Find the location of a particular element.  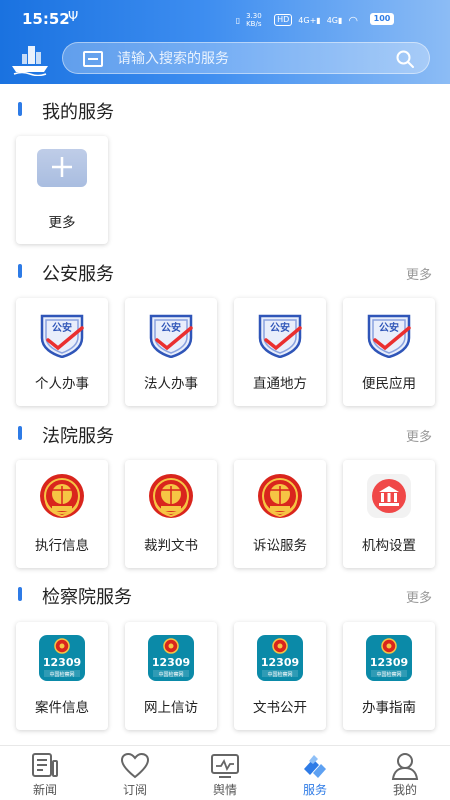

card-label: 直通地方 is located at coordinates (280, 384).